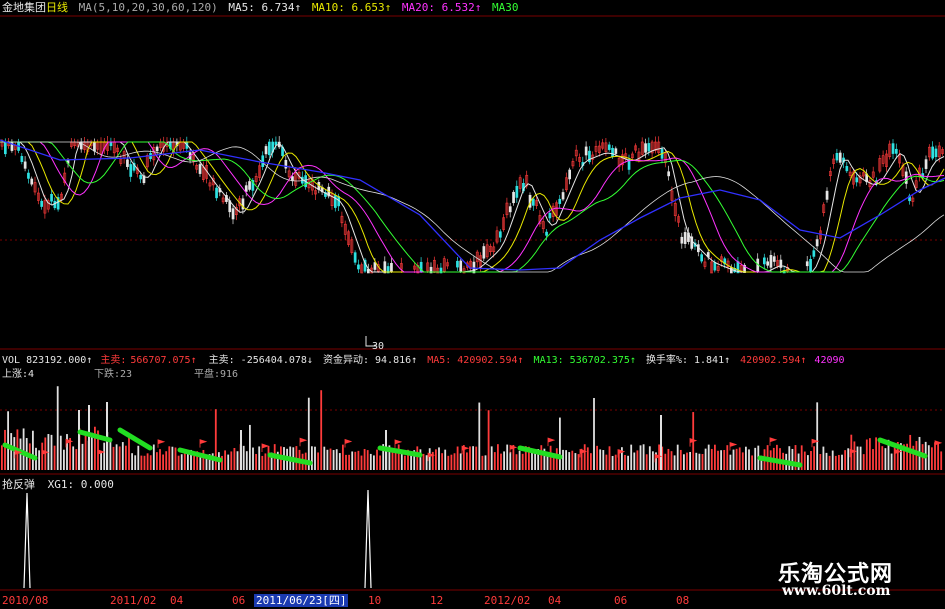  What do you see at coordinates (265, 7) in the screenshot?
I see `ma5-value: MA5: 6.734↑` at bounding box center [265, 7].